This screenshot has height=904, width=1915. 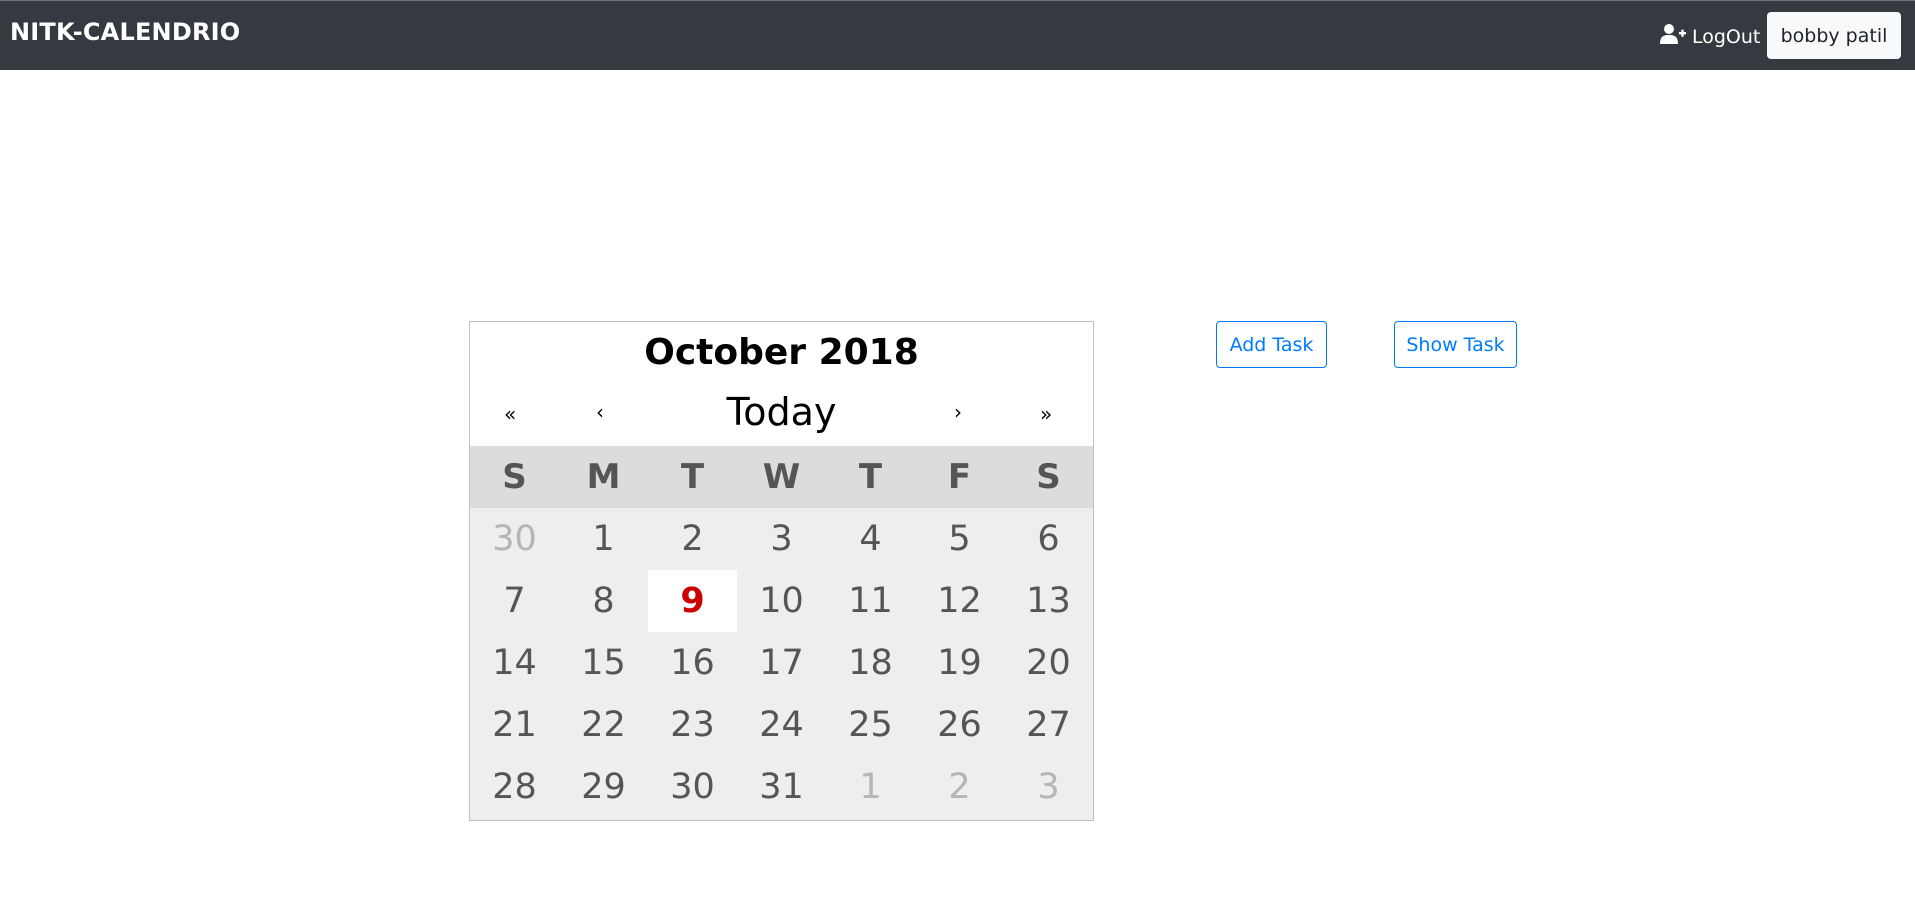 What do you see at coordinates (603, 477) in the screenshot?
I see `weekday-label: M` at bounding box center [603, 477].